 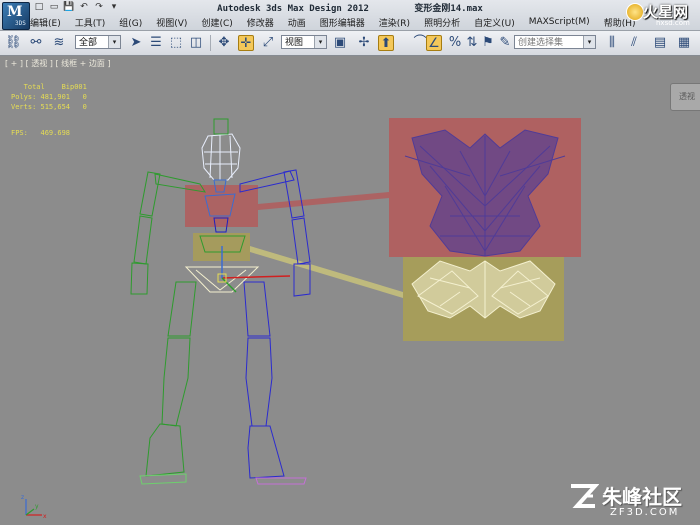 I want to click on hxsd-logo-icon, so click(x=635, y=12).